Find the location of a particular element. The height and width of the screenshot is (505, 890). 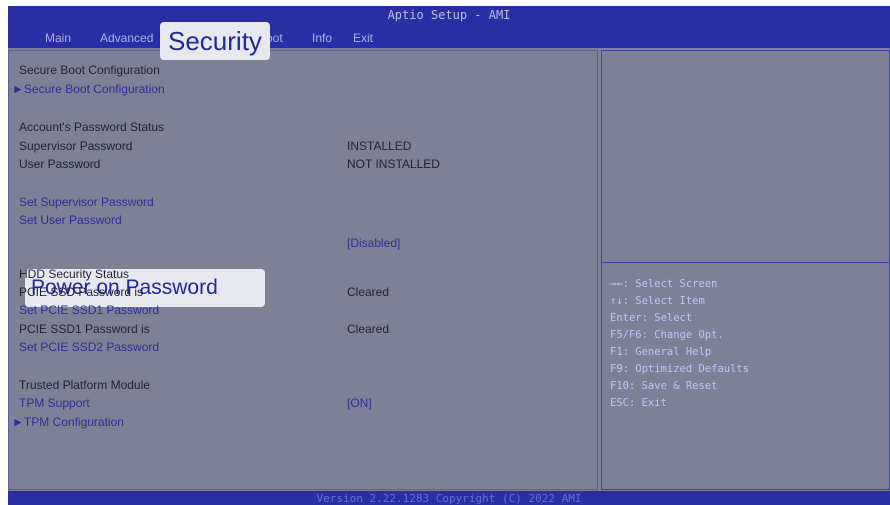

user-password-value: NOT INSTALLED is located at coordinates (393, 164).